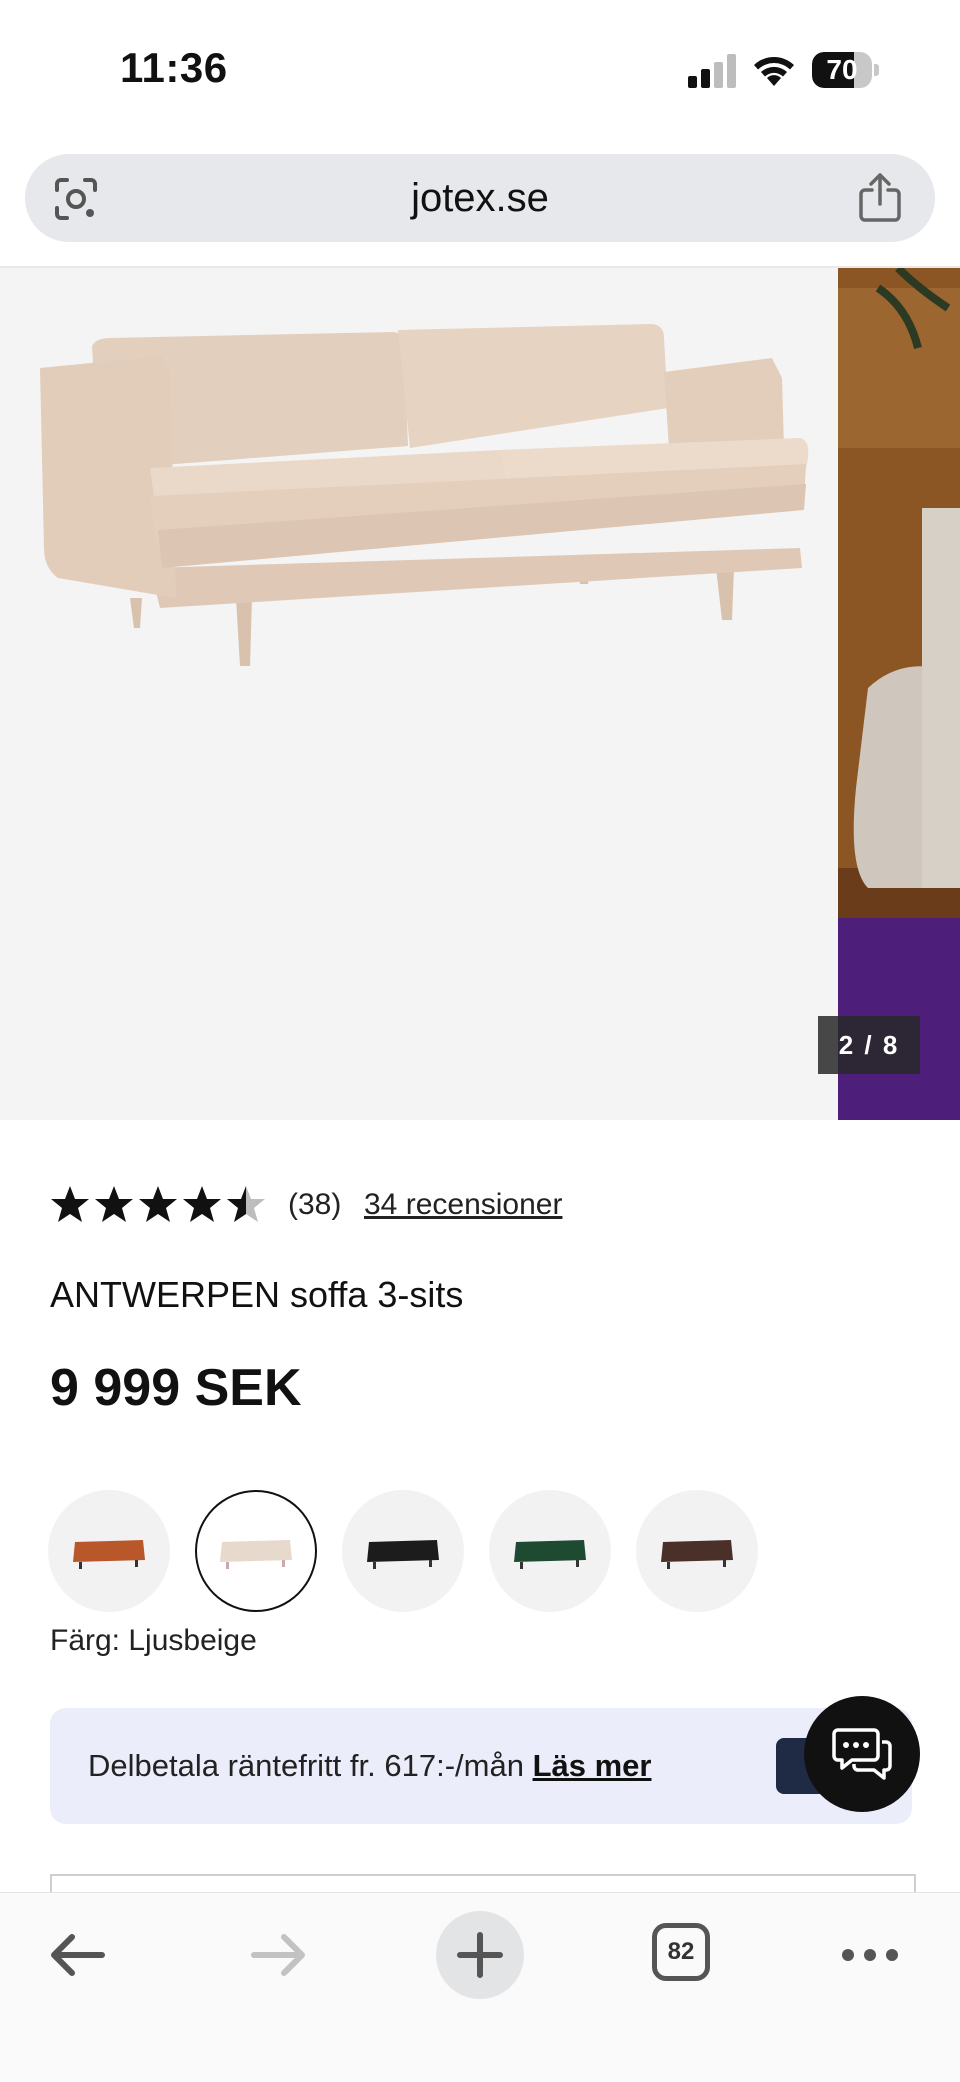  Describe the element at coordinates (842, 69) in the screenshot. I see `battery-level: 70` at that location.